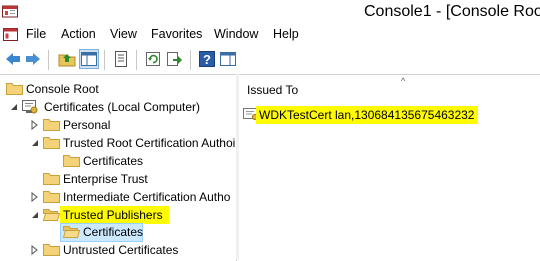 Image resolution: width=540 pixels, height=261 pixels. Describe the element at coordinates (121, 59) in the screenshot. I see `properties-icon` at that location.